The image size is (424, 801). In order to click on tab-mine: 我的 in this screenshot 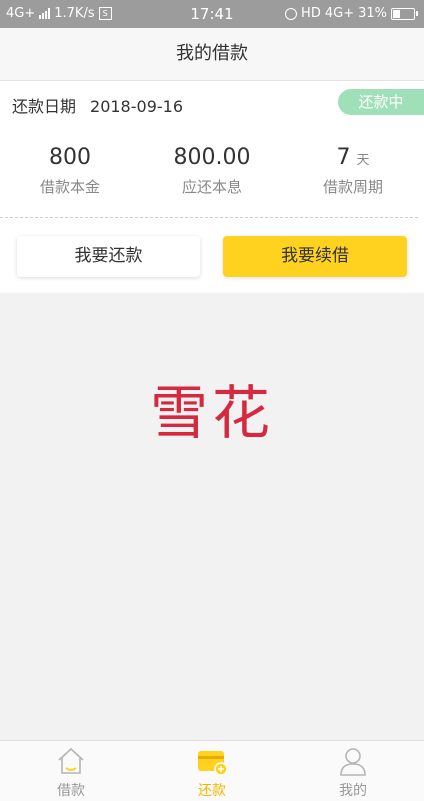, I will do `click(353, 771)`.